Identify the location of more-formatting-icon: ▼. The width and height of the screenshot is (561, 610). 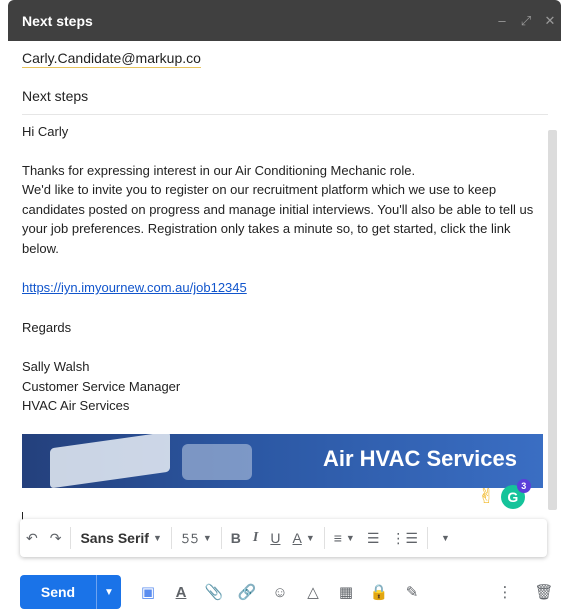
(443, 538).